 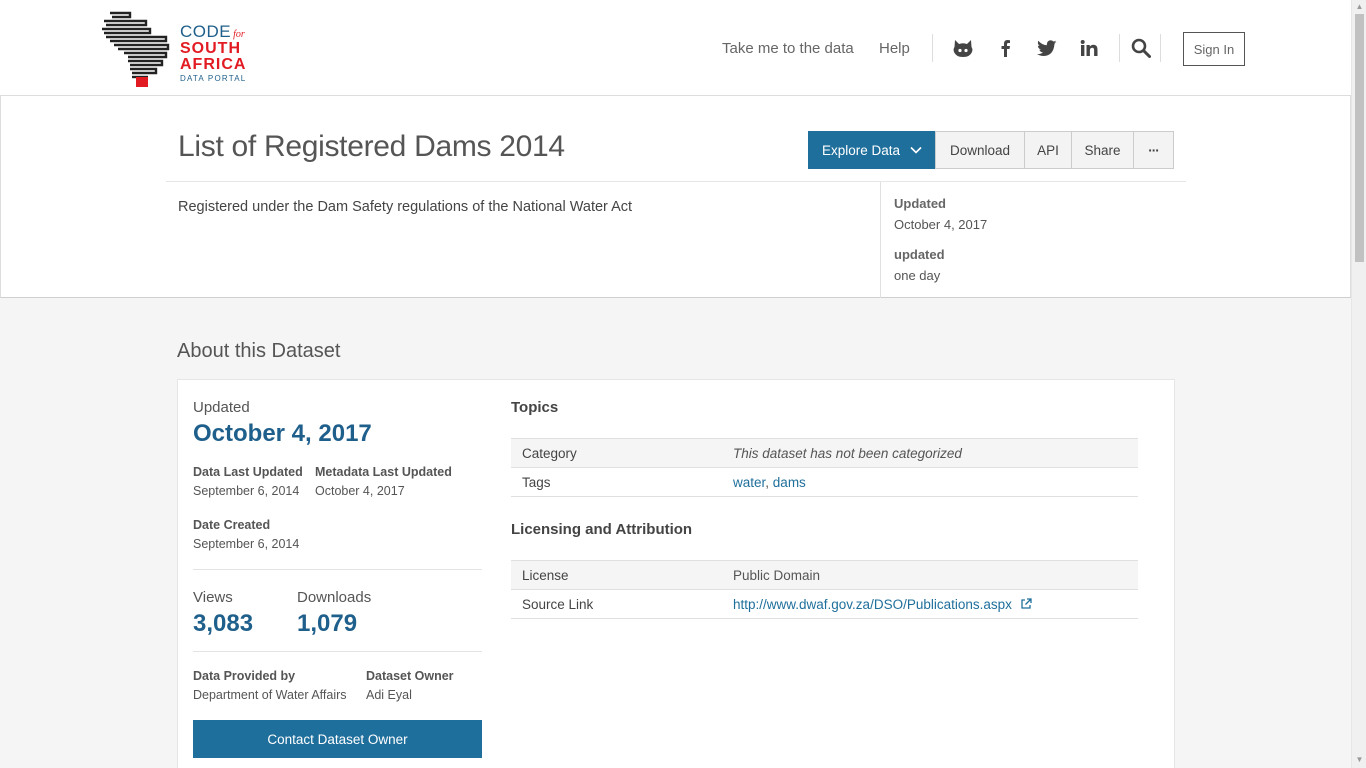 I want to click on metadata-last-updated-value: October 4, 2017, so click(x=360, y=491).